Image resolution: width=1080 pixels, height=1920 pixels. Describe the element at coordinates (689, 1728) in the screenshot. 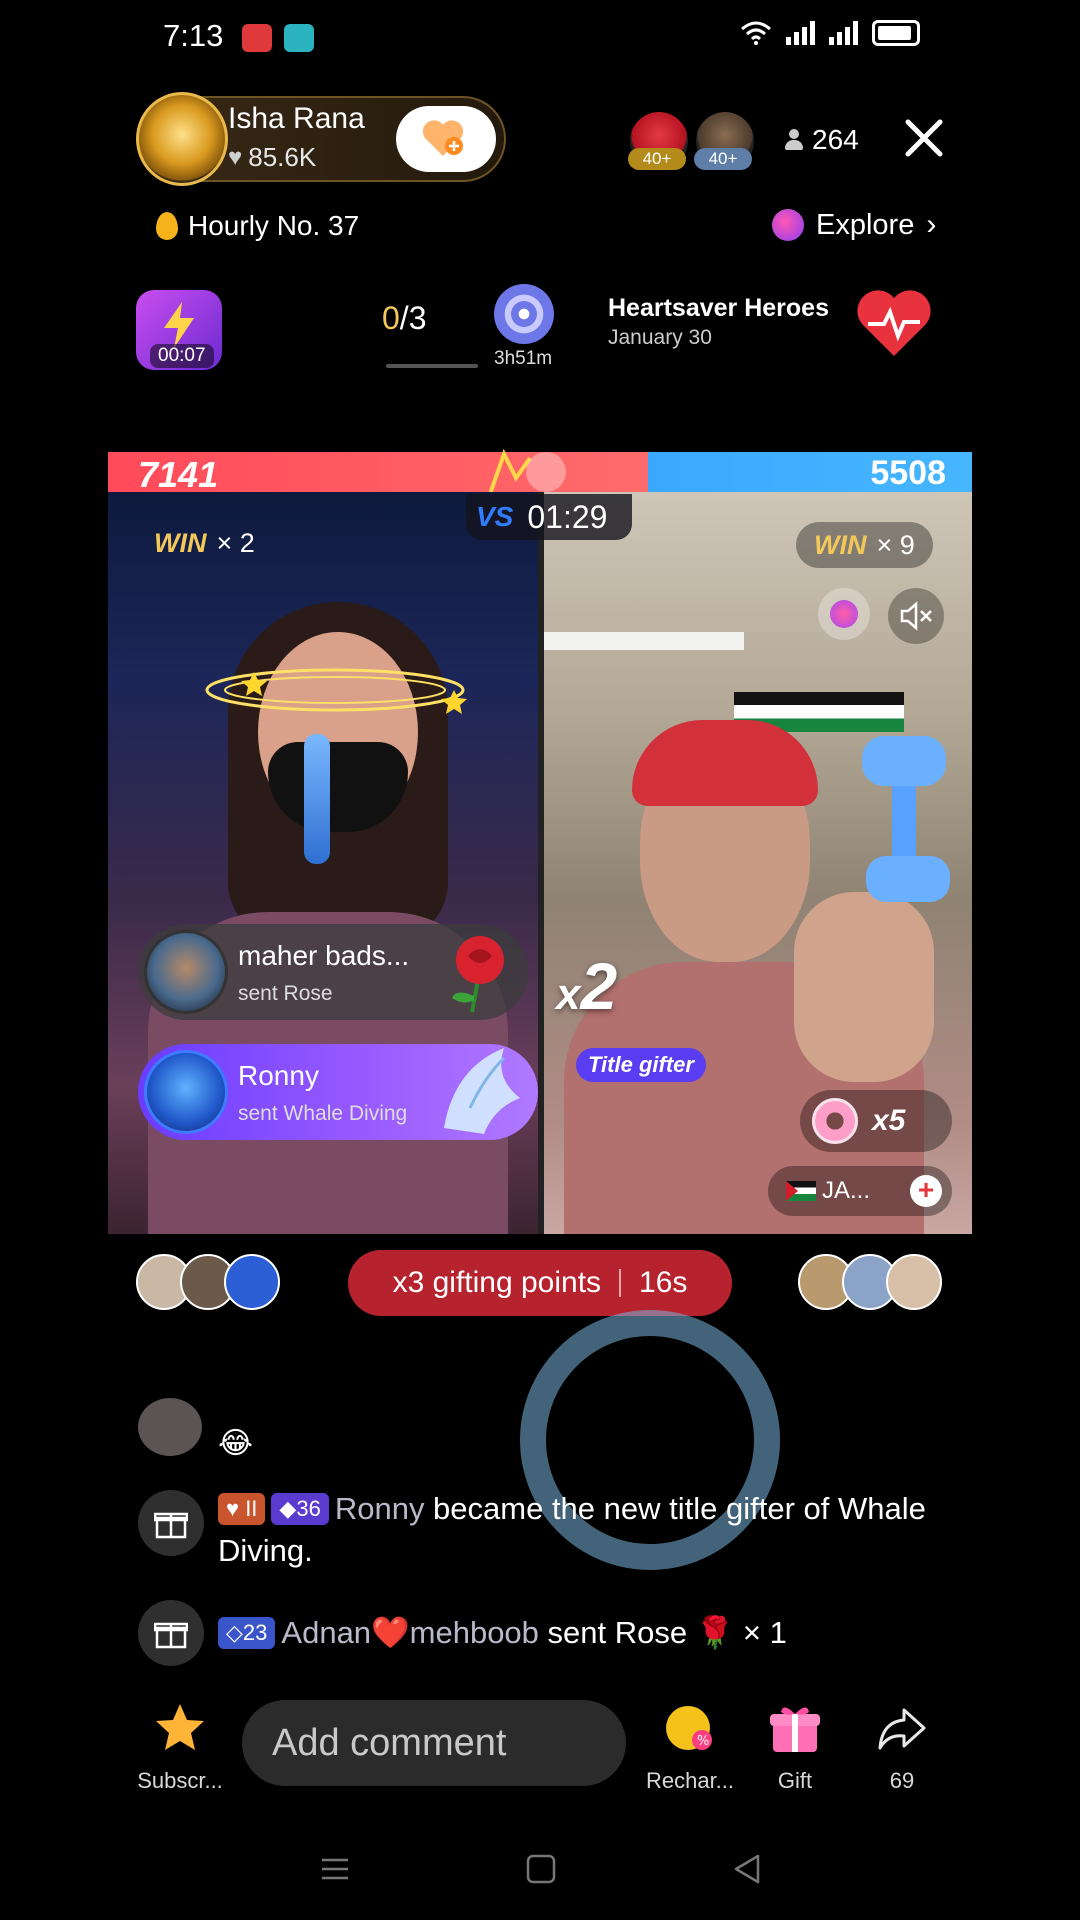

I see `coin-icon: %` at that location.